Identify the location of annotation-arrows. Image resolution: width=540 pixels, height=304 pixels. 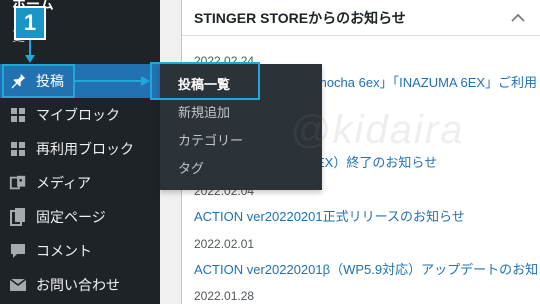
(87, 63).